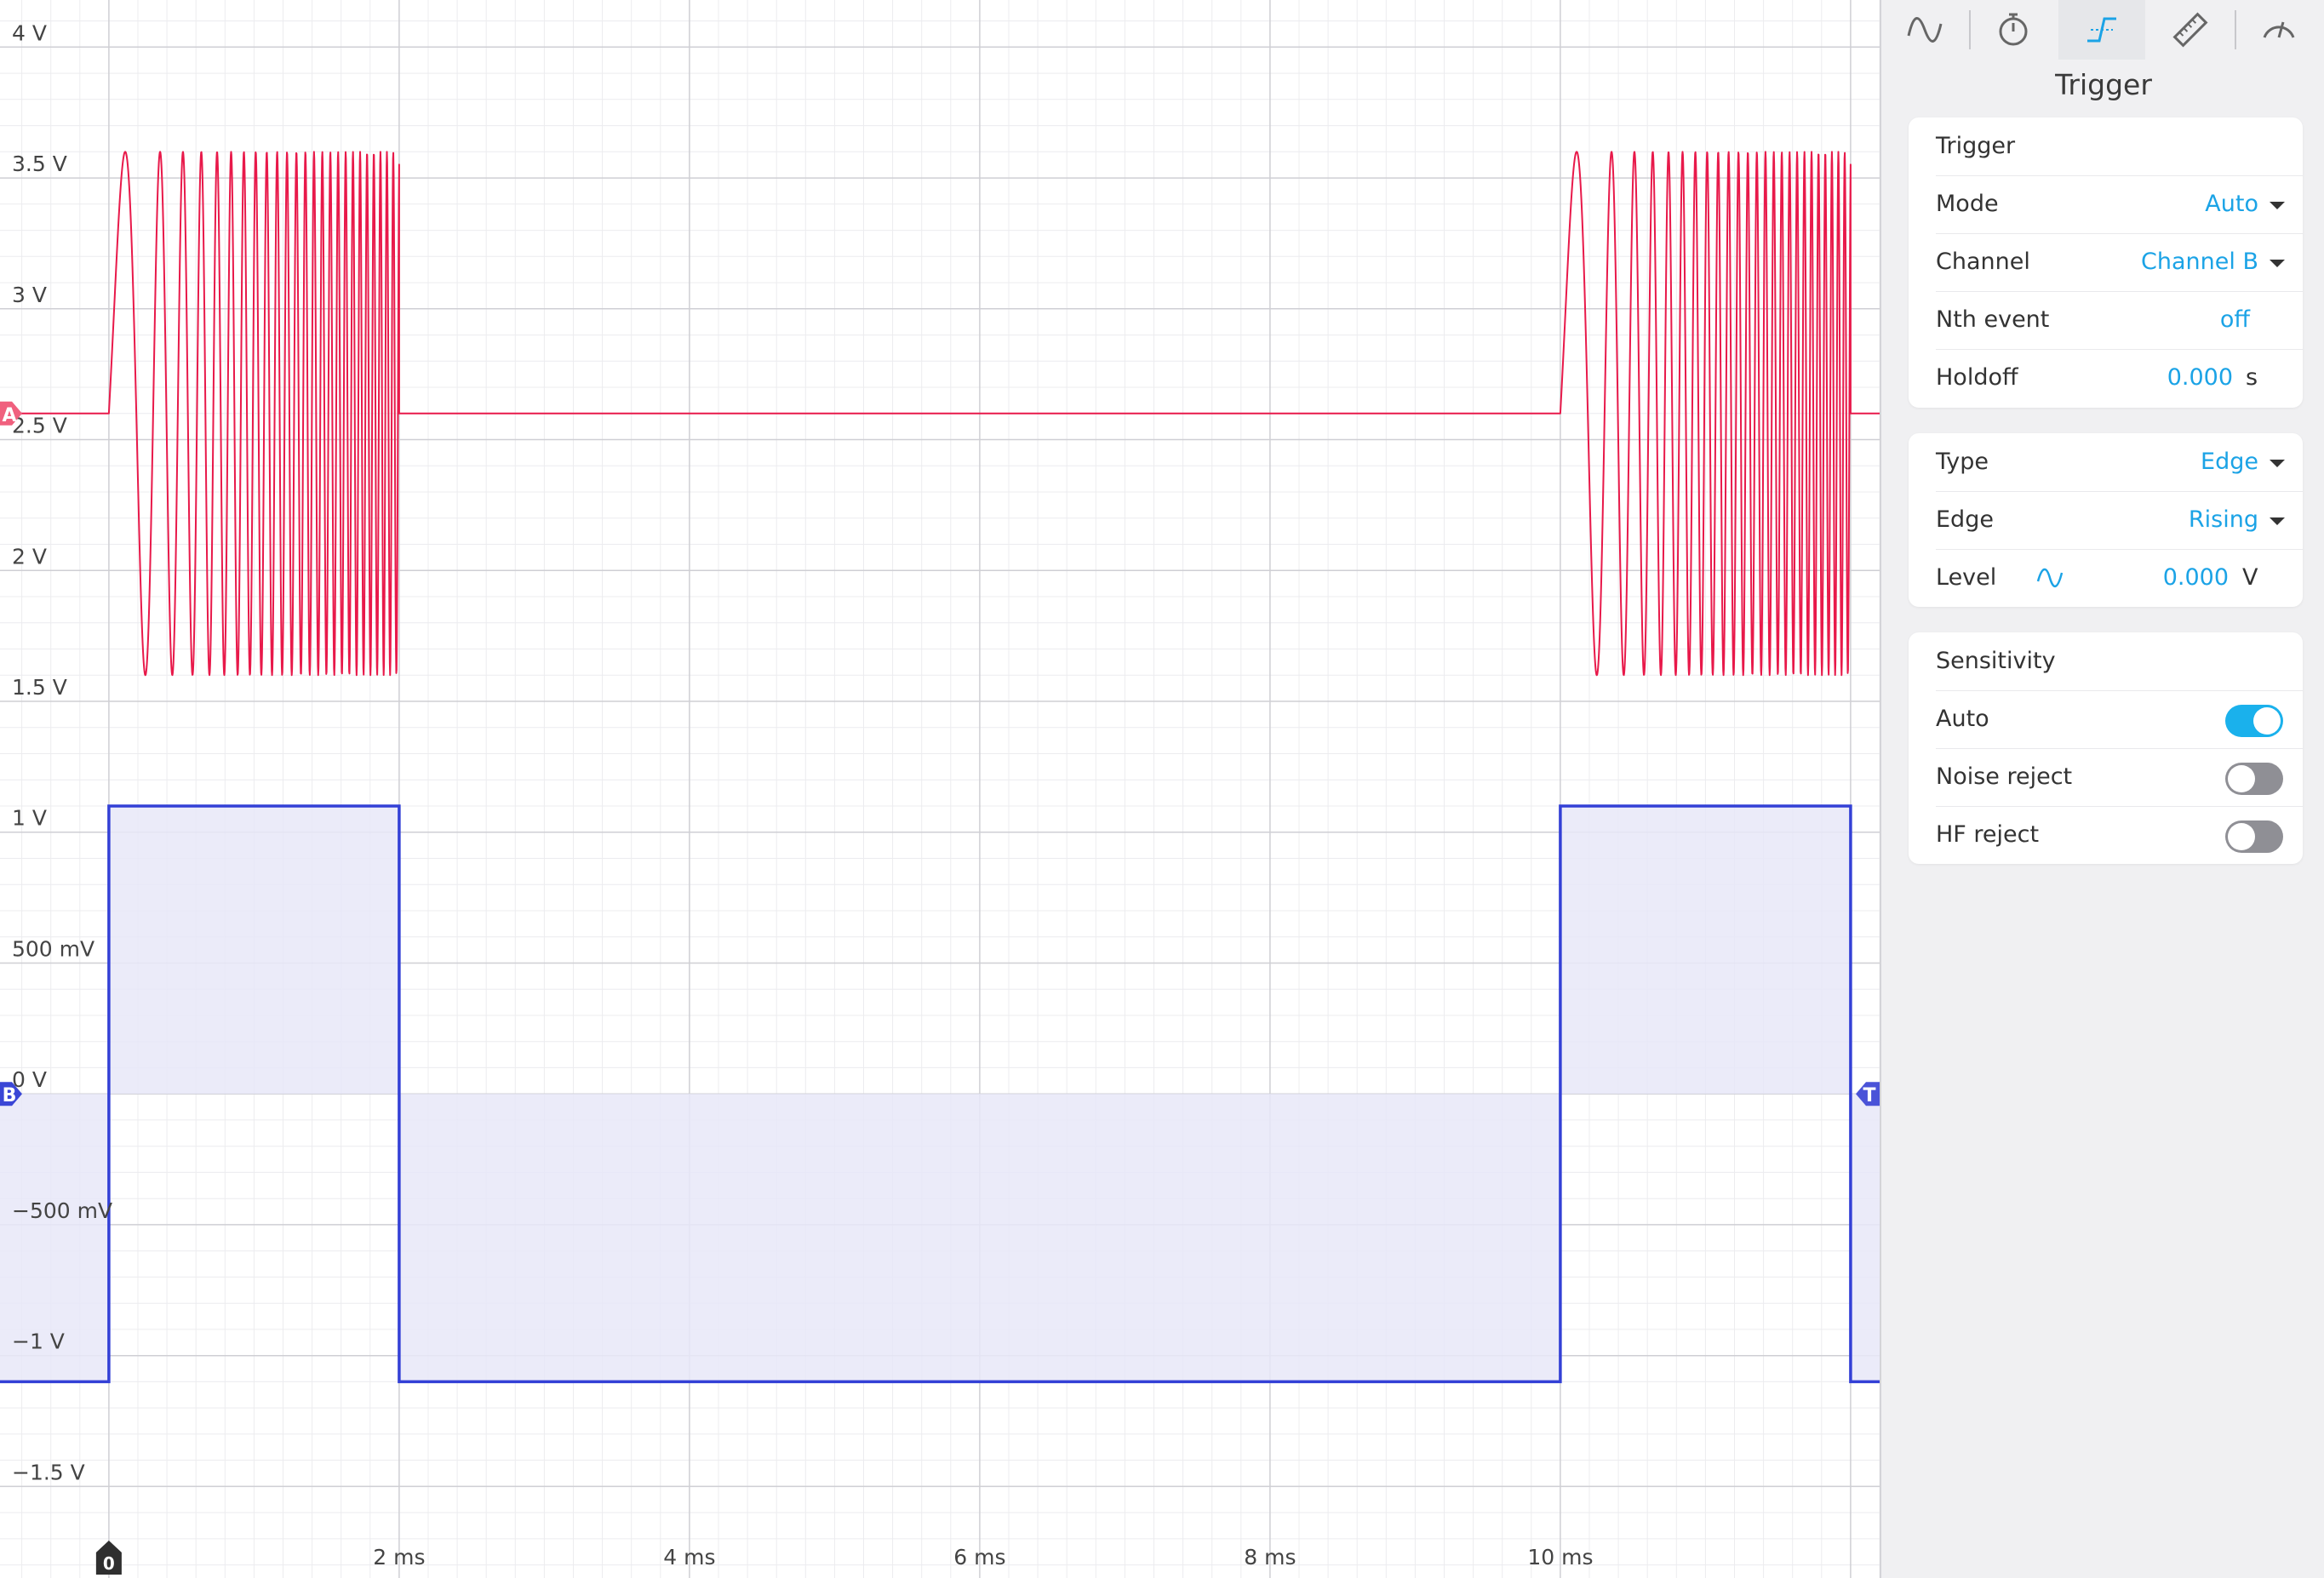 The image size is (2324, 1578). I want to click on y-tick-label: 500 mV, so click(53, 949).